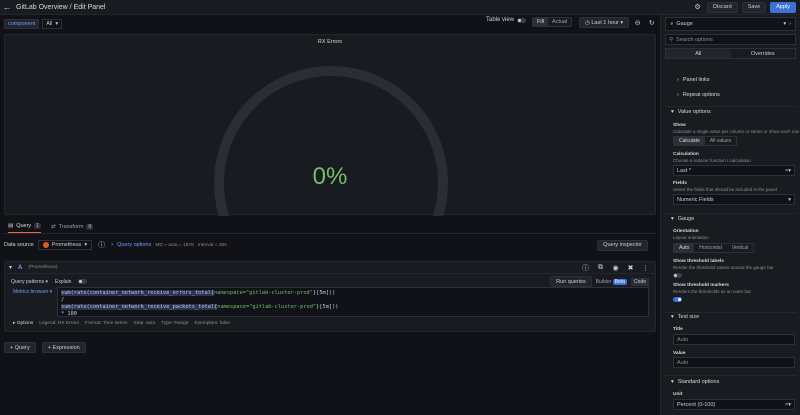 The height and width of the screenshot is (415, 800). I want to click on fill-option: Fill, so click(541, 22).